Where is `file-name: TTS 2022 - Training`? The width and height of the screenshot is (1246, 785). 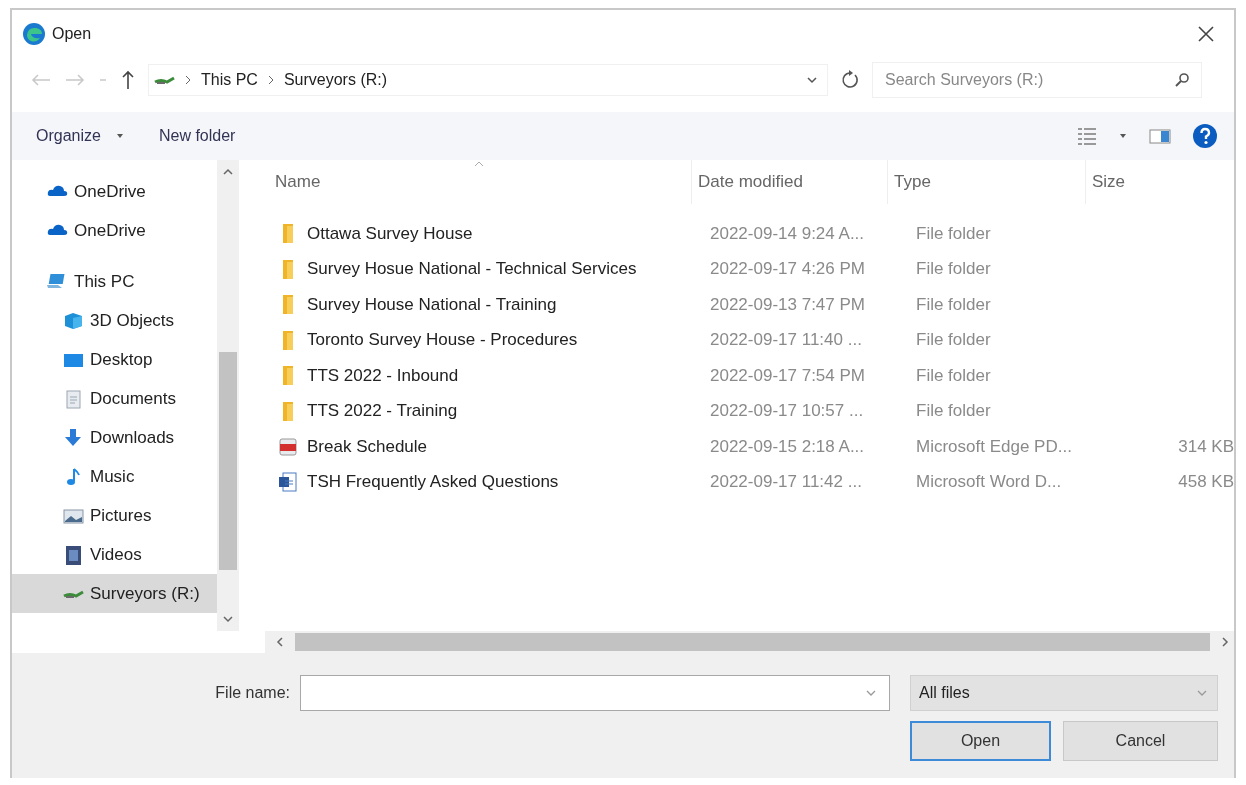
file-name: TTS 2022 - Training is located at coordinates (382, 411).